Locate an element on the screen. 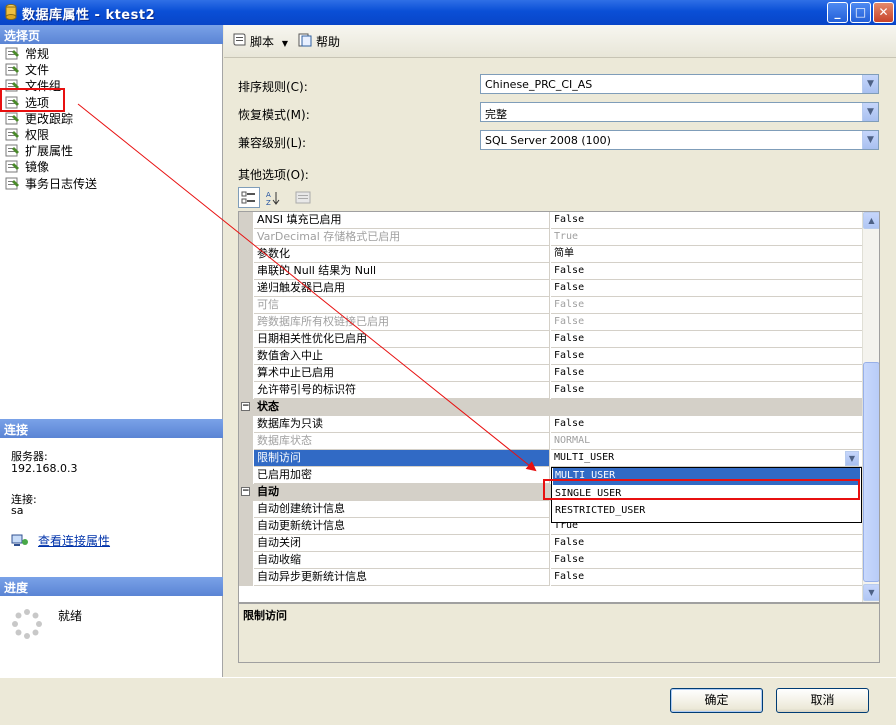  table-row-restrict-access: 限制访问 MULTI_USER ▼ is located at coordinates (551, 458).